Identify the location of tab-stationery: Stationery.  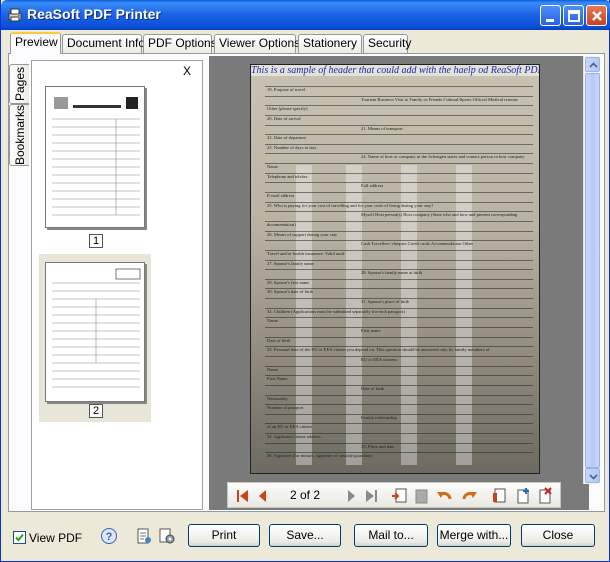
(330, 43).